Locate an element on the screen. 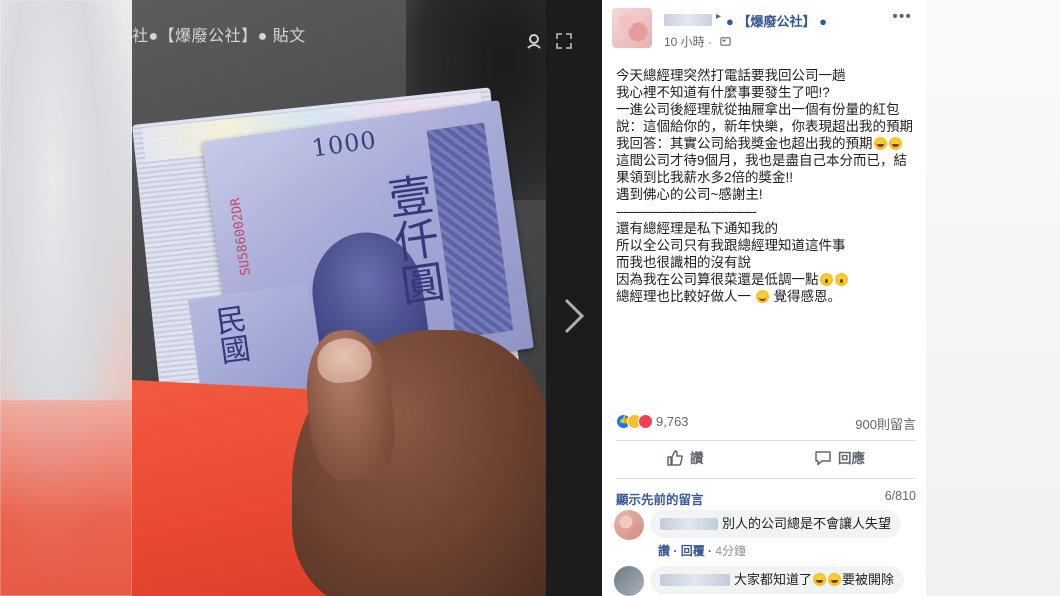 This screenshot has height=596, width=1060. comment-pagination: 6/810 is located at coordinates (900, 496).